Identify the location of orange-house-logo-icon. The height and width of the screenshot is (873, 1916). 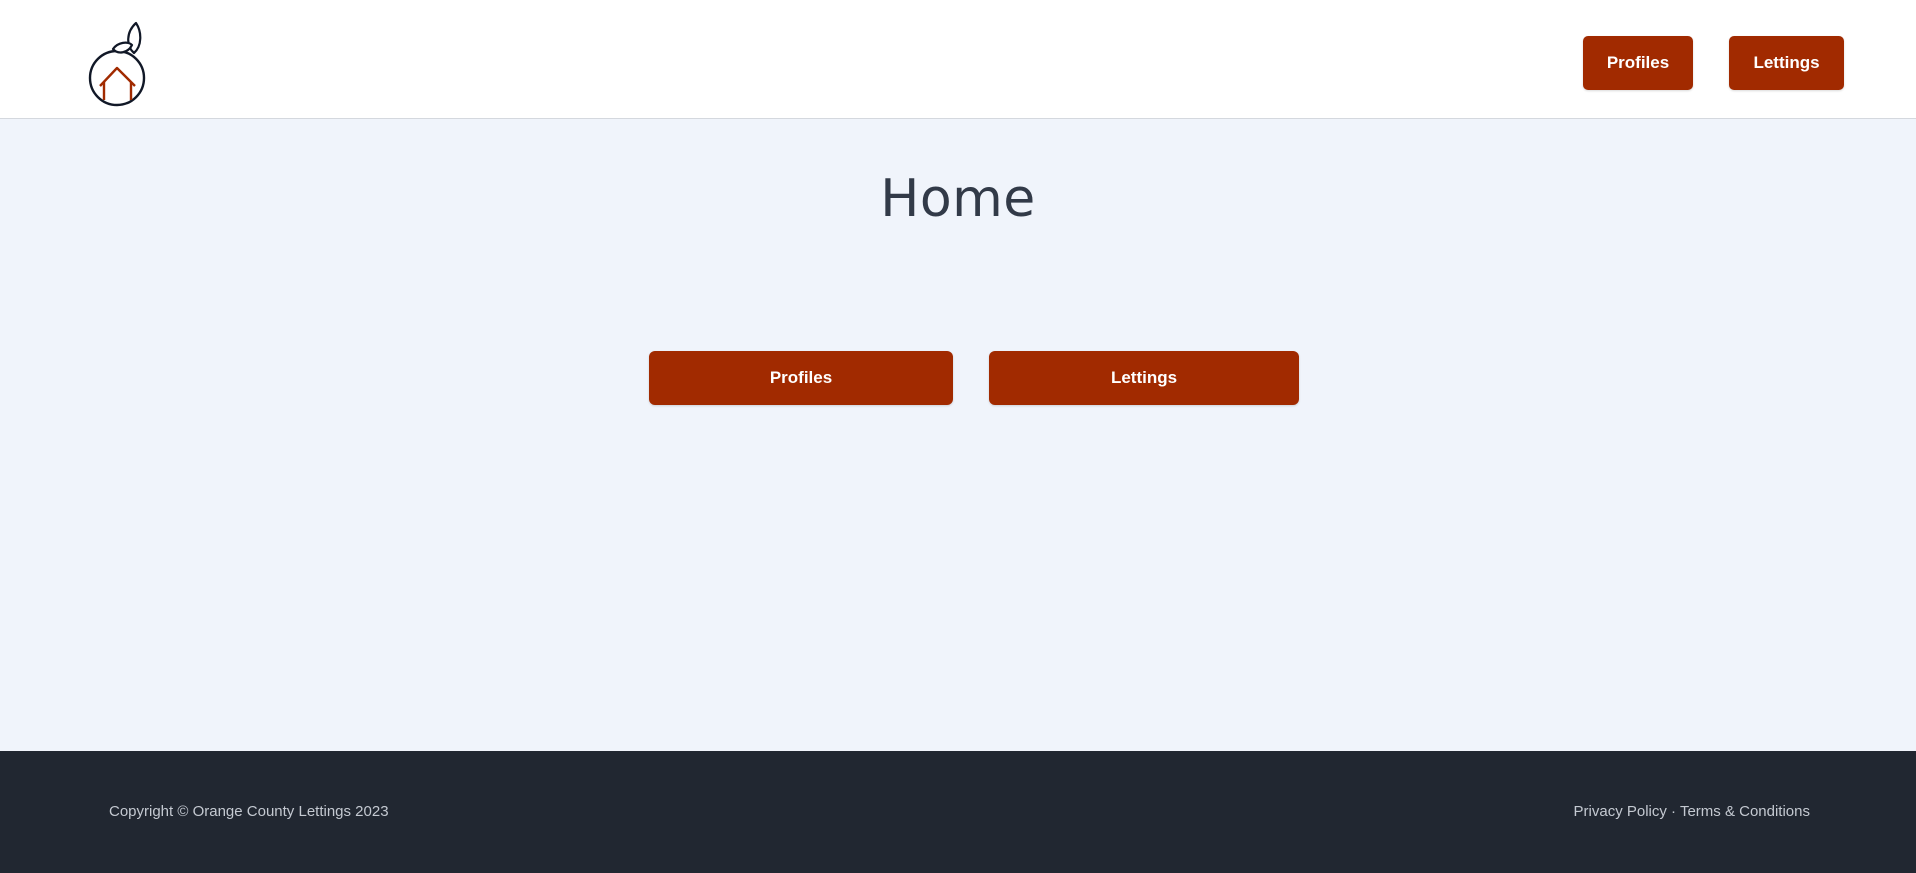
(117, 64).